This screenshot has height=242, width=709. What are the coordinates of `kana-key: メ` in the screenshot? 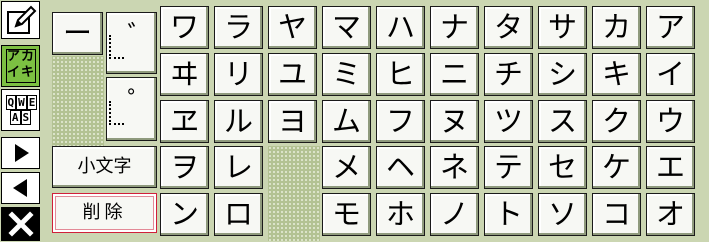 It's located at (346, 167).